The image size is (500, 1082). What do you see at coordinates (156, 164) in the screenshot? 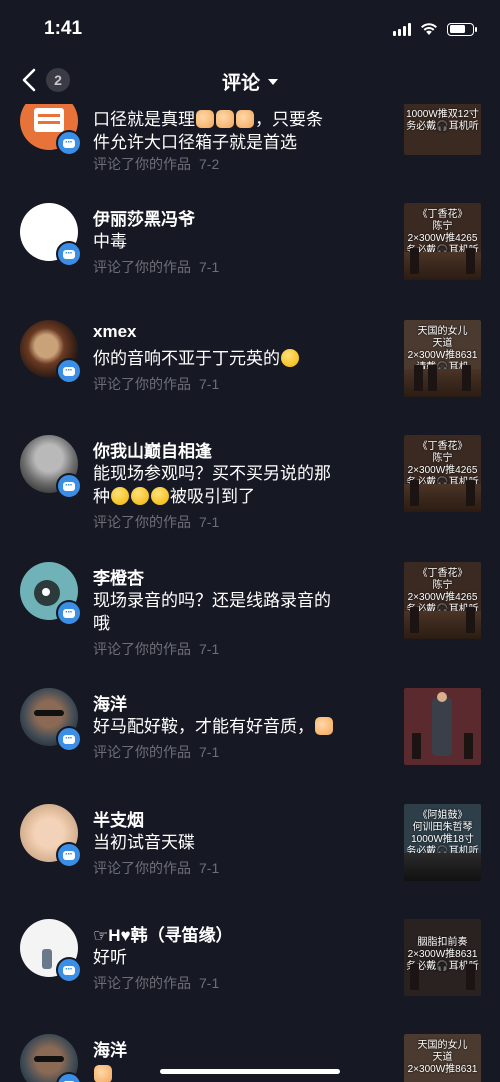
I see `comment-meta: 评论了你的作品 7-2` at bounding box center [156, 164].